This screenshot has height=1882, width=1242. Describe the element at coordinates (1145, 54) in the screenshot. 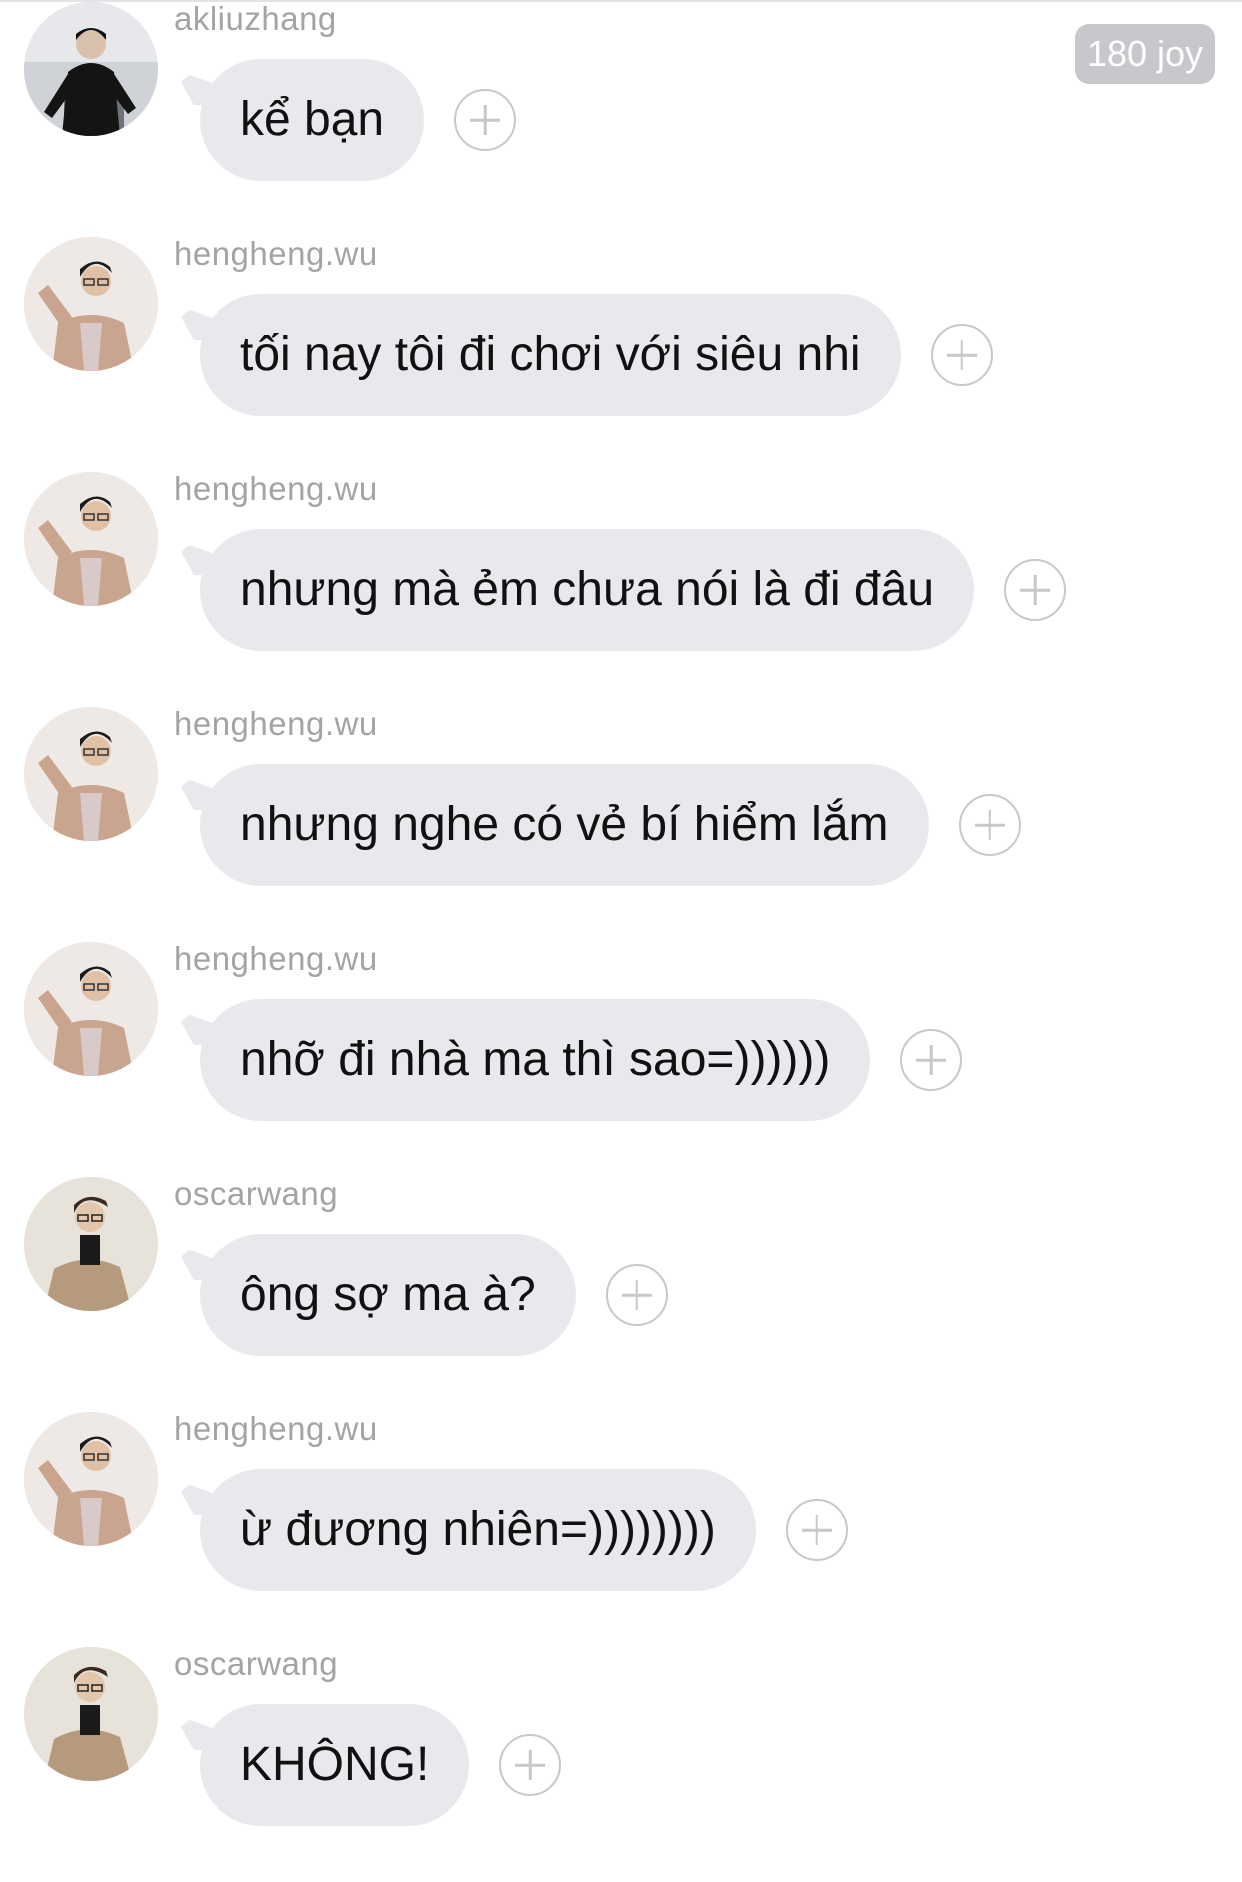

I see `joy-count-badge: 180 joy` at that location.